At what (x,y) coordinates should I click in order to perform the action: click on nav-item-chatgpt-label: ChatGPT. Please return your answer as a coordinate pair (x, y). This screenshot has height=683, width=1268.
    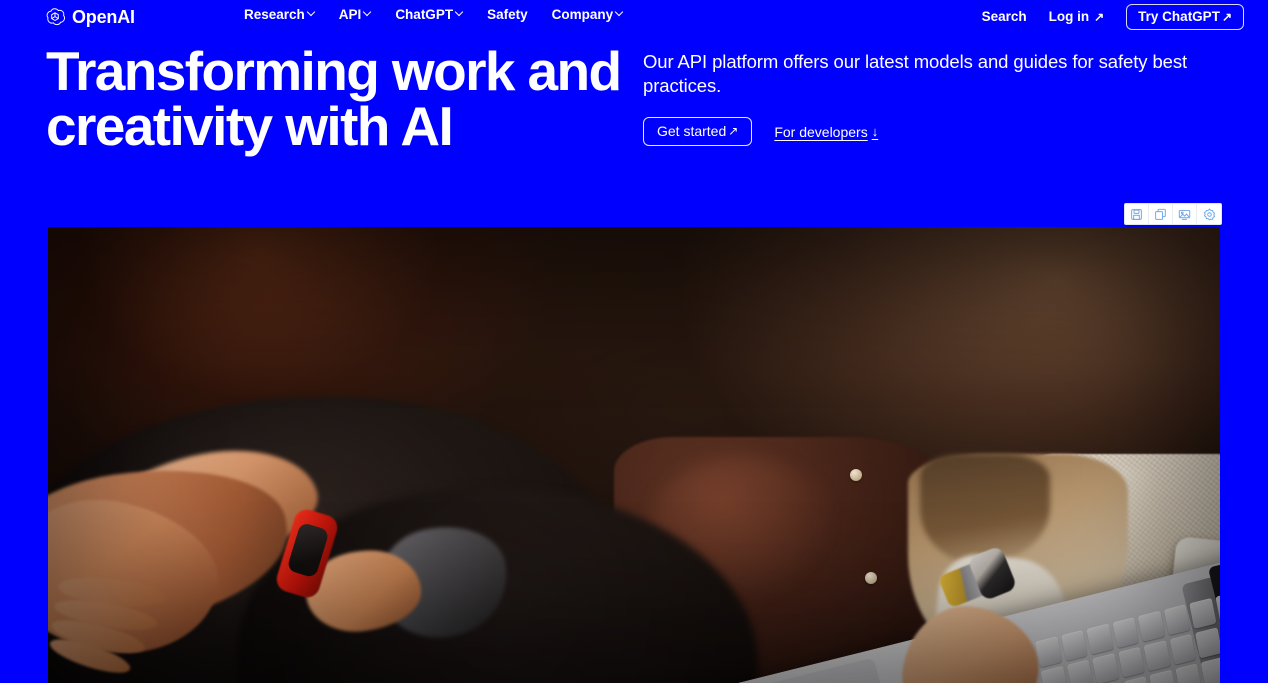
    Looking at the image, I should click on (424, 14).